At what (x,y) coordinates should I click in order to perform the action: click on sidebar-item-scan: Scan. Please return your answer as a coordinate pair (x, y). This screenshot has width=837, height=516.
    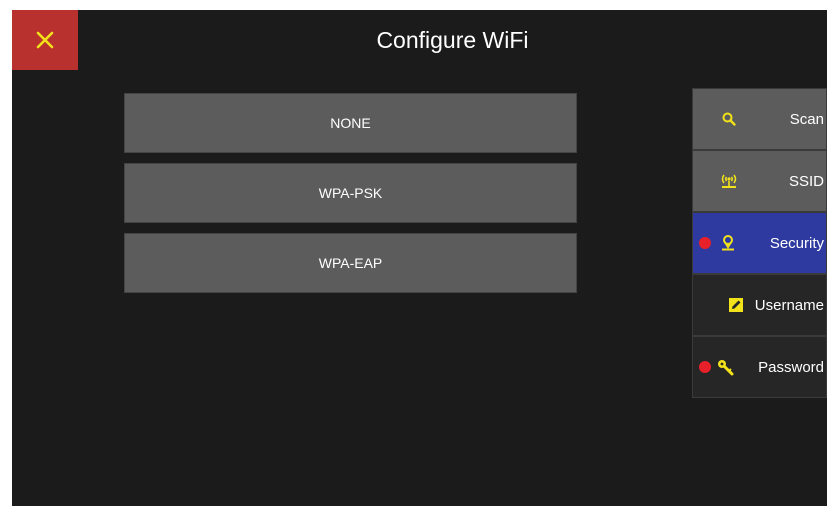
    Looking at the image, I should click on (759, 119).